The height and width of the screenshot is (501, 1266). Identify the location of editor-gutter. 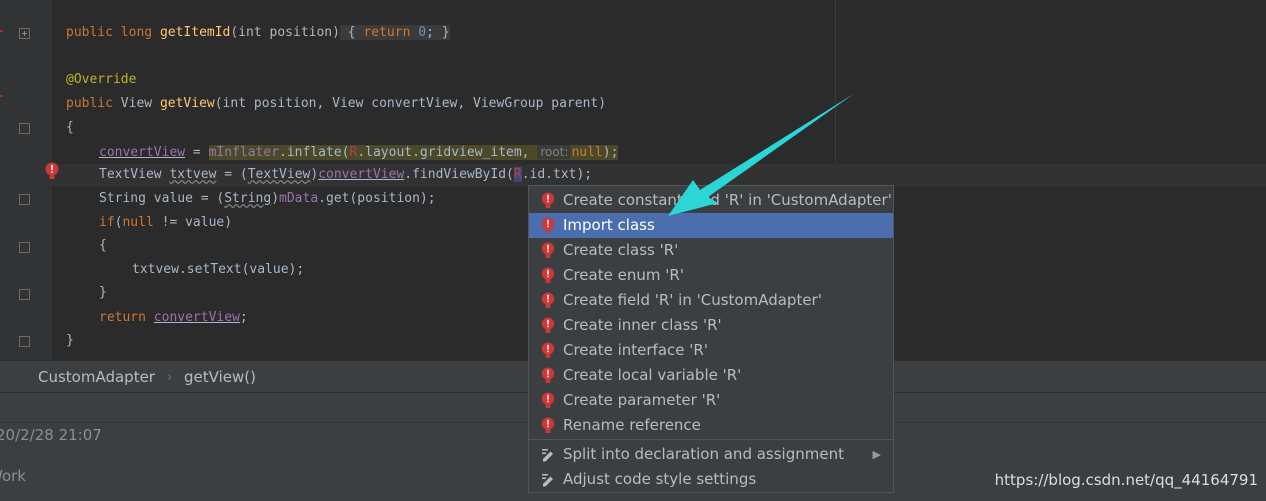
(26, 180).